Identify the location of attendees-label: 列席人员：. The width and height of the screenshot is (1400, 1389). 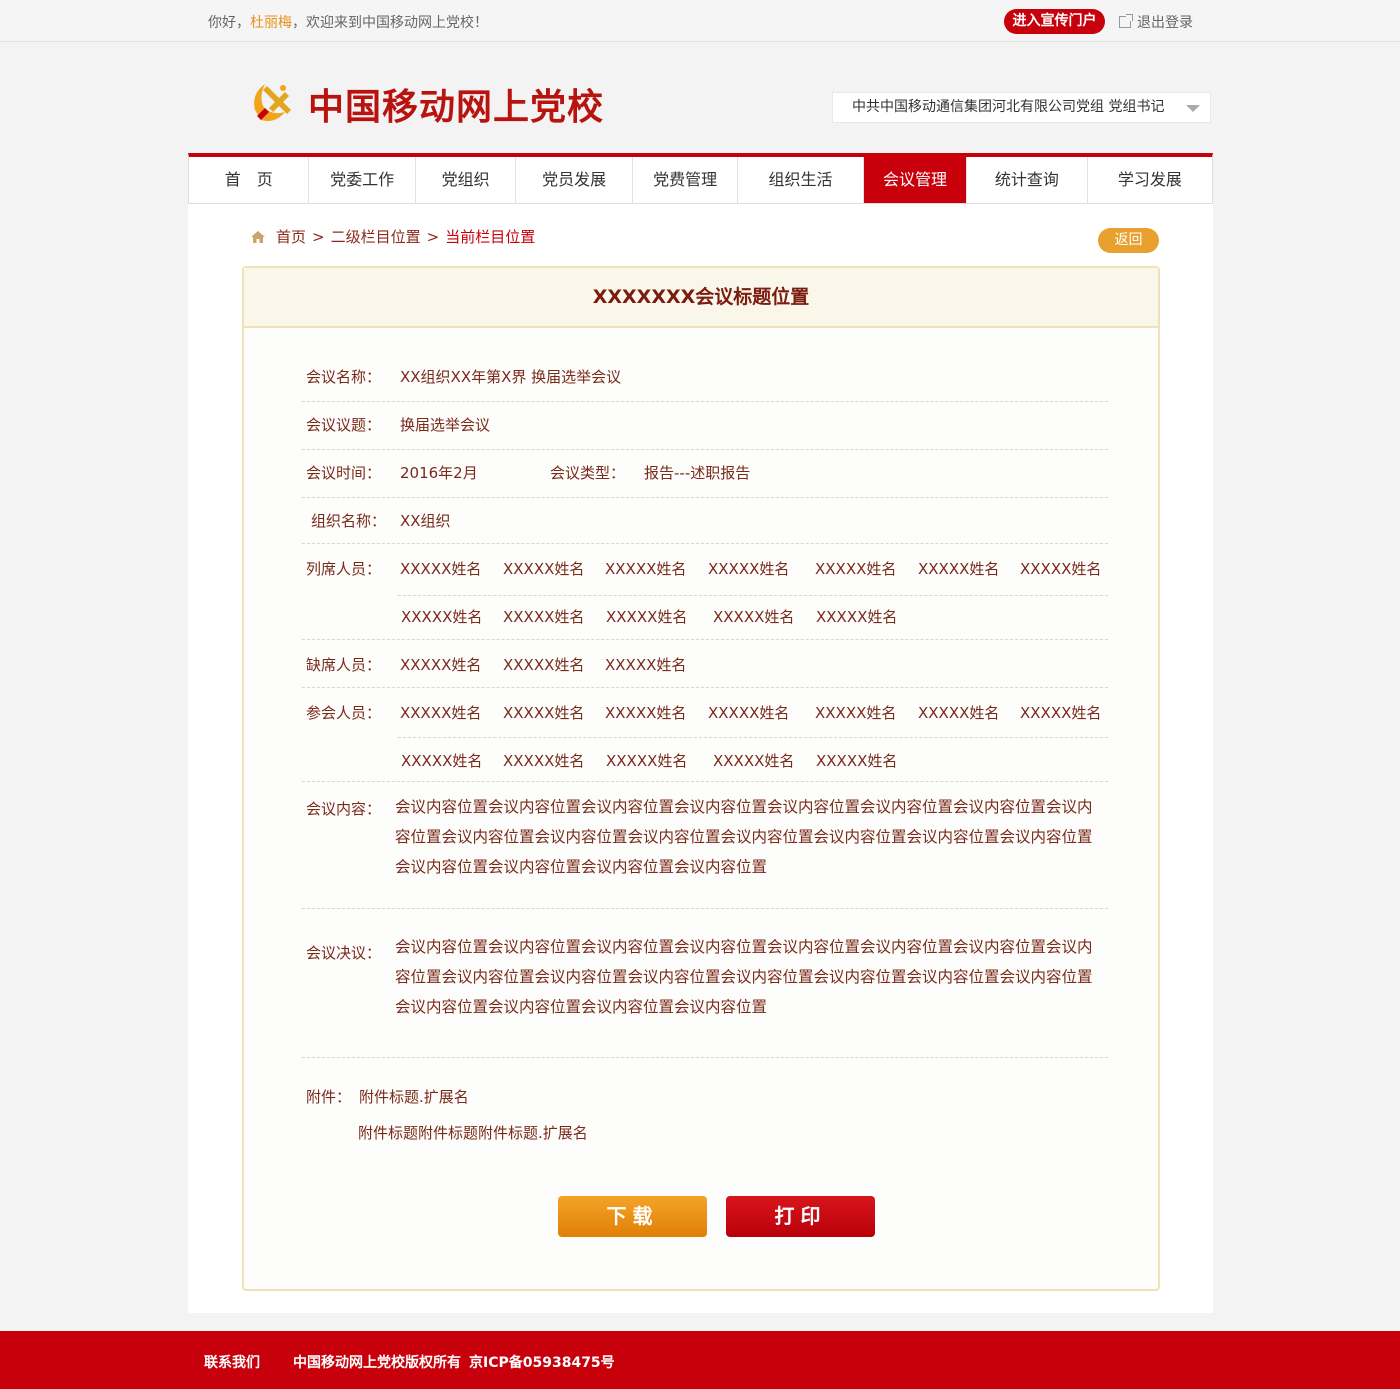
(344, 569).